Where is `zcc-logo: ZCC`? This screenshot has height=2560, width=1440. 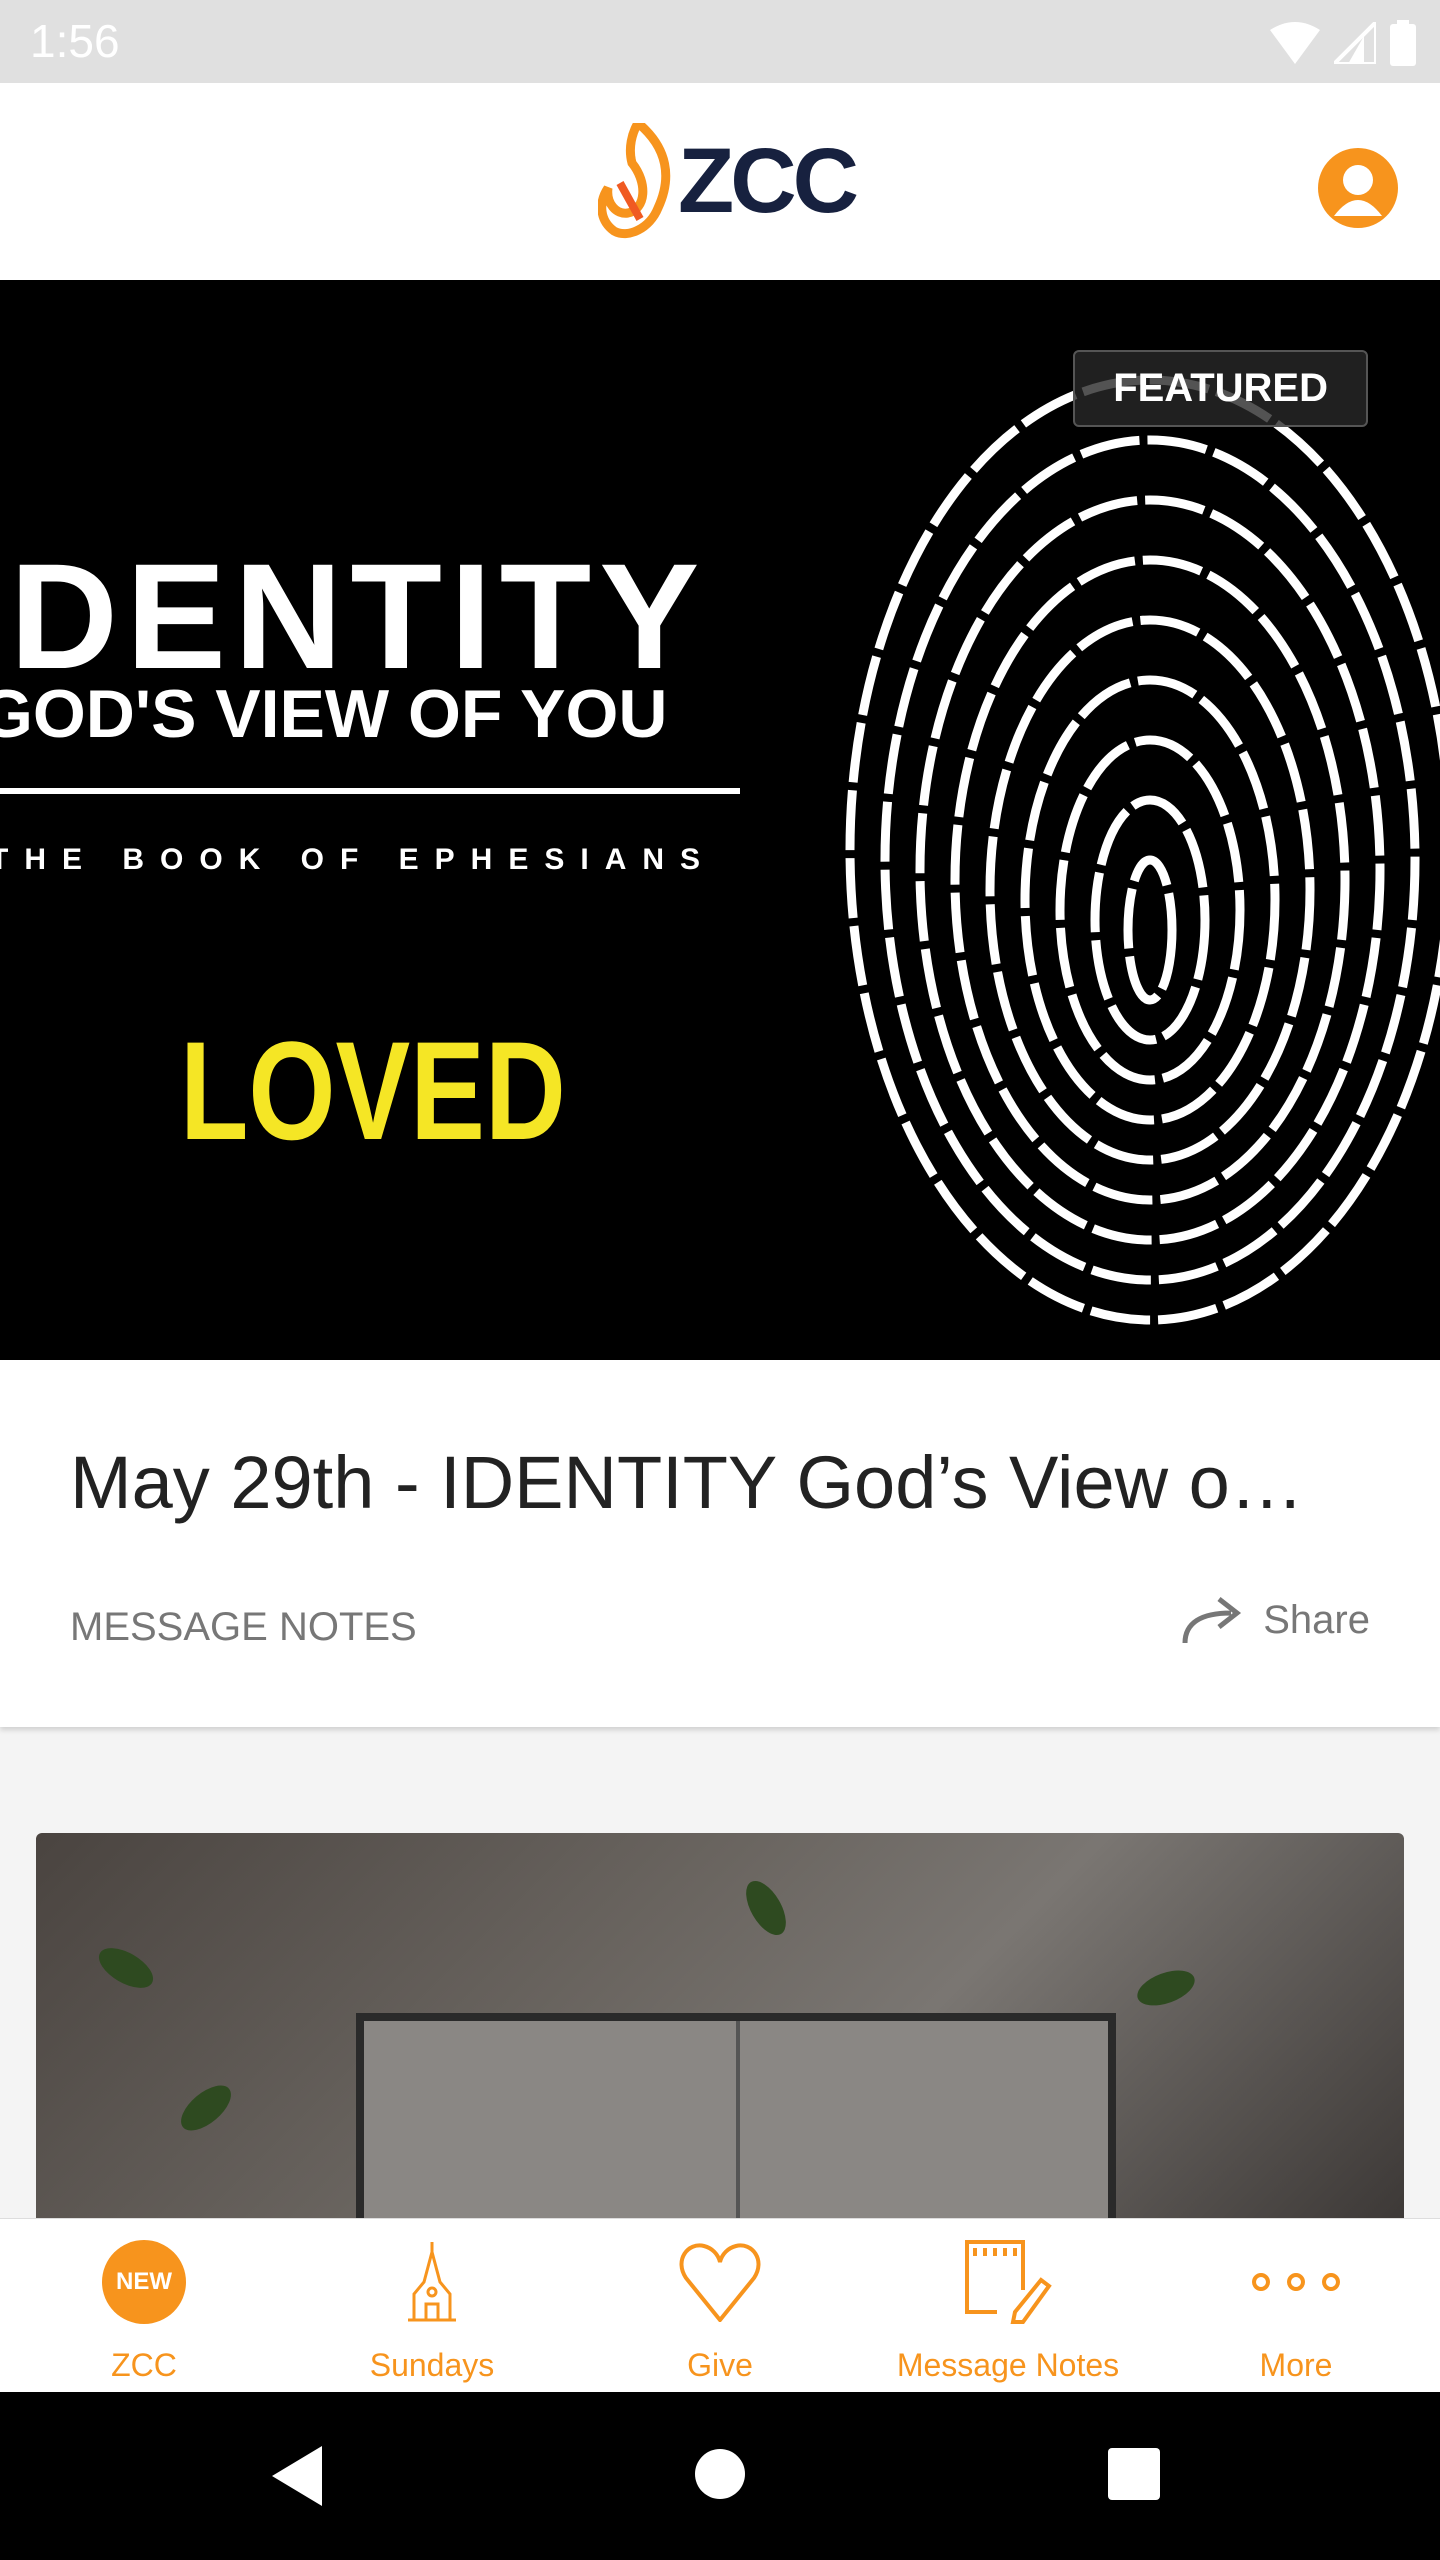
zcc-logo: ZCC is located at coordinates (728, 181).